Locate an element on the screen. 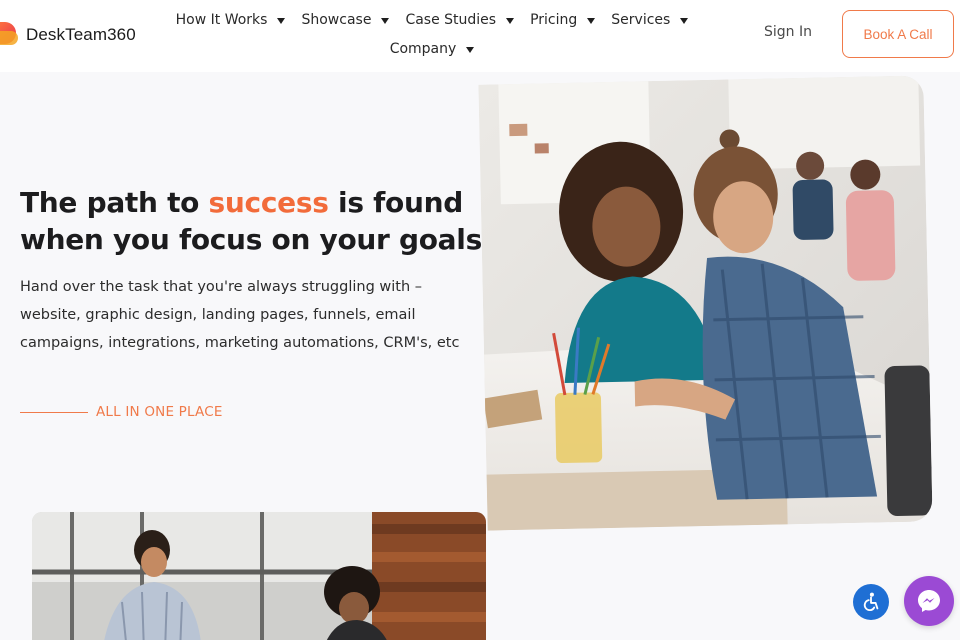 The image size is (960, 640). messenger-chat-button is located at coordinates (929, 601).